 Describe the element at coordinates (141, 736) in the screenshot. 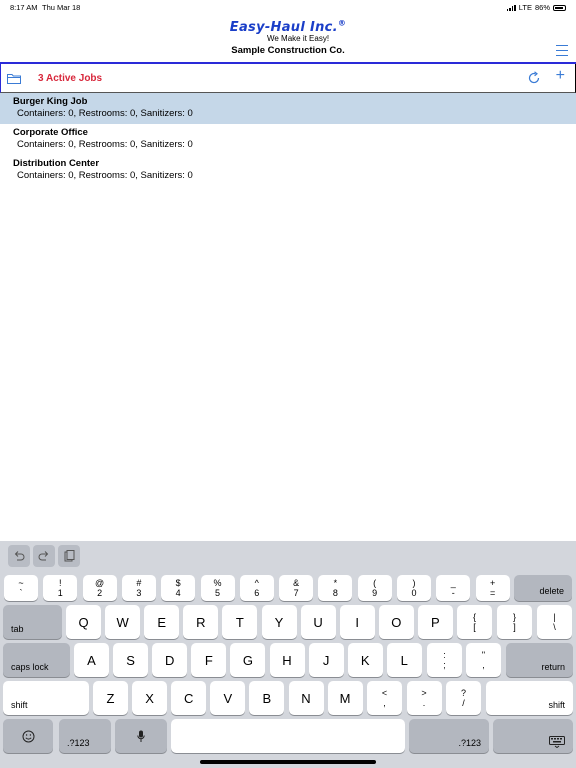

I see `microphone-icon` at that location.